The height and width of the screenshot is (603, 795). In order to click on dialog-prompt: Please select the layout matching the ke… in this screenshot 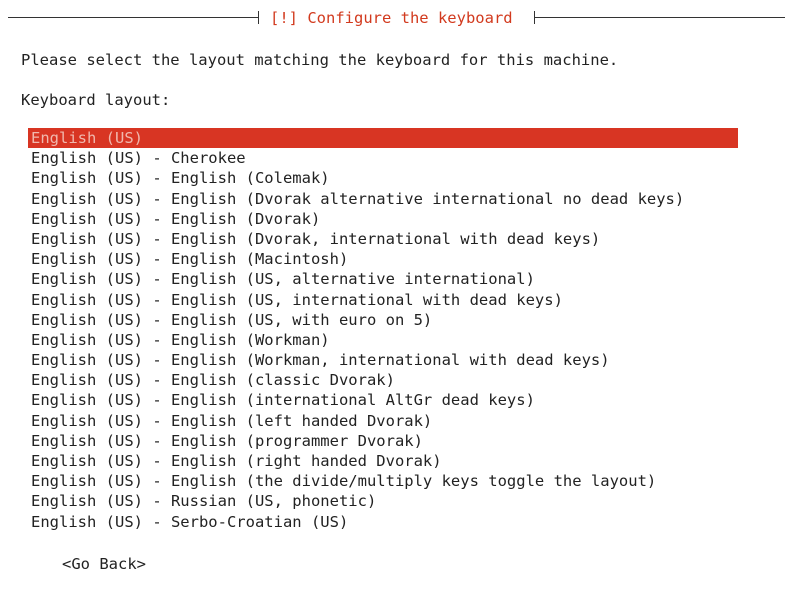, I will do `click(320, 60)`.